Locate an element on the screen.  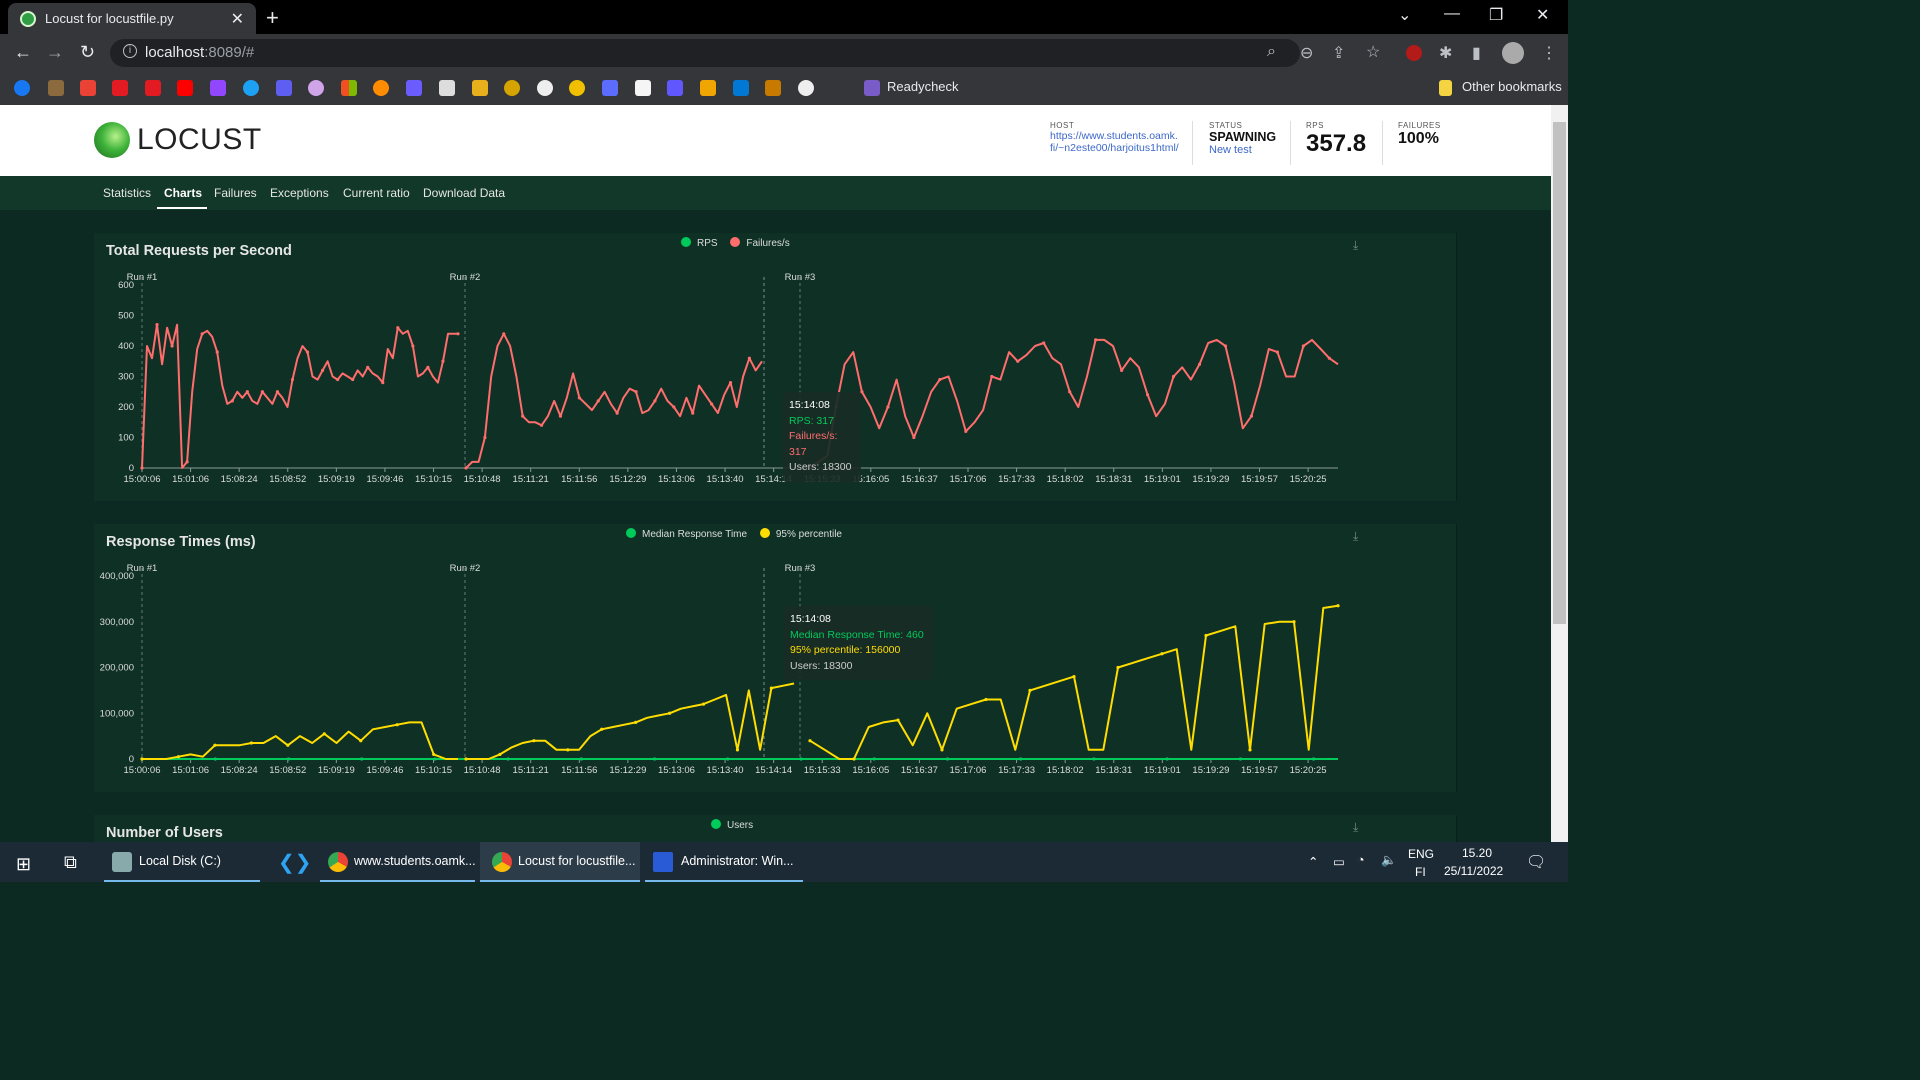
url-text: localhost:8089/# is located at coordinates (199, 52).